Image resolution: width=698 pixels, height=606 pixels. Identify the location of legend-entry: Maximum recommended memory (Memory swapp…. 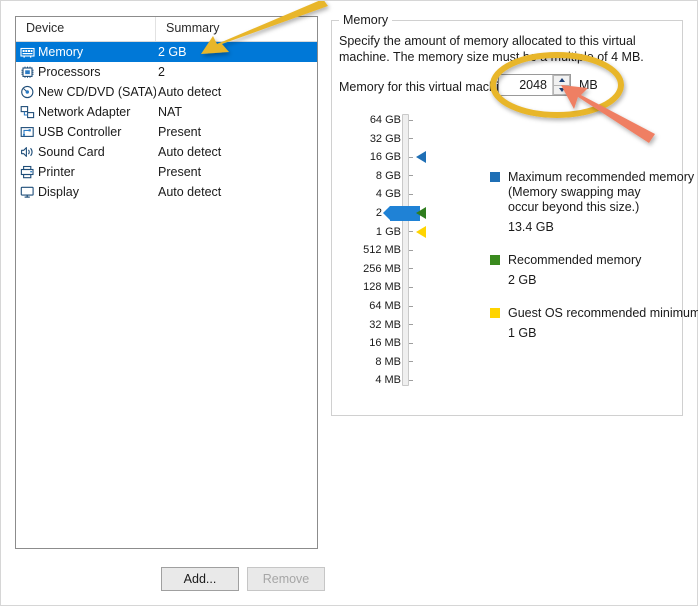
(592, 202).